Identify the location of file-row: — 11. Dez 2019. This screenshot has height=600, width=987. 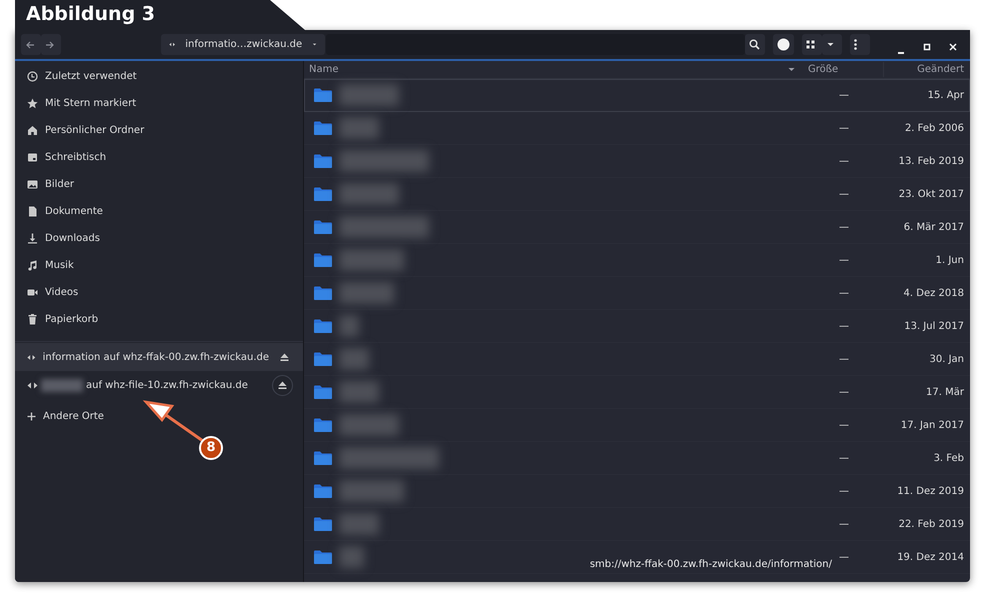
(637, 491).